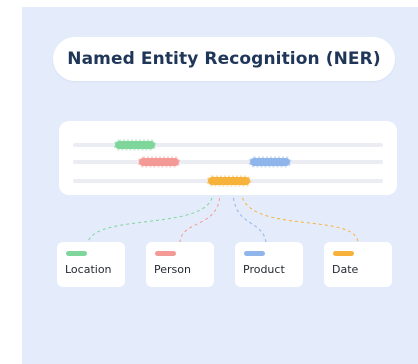  What do you see at coordinates (270, 162) in the screenshot?
I see `highlight-product` at bounding box center [270, 162].